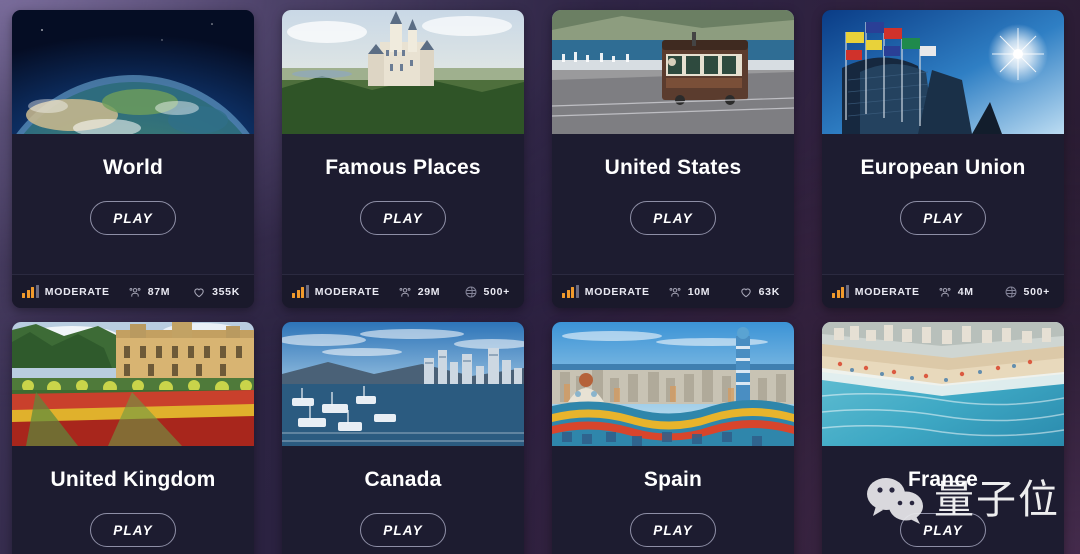  What do you see at coordinates (673, 500) in the screenshot?
I see `card-body: Spain PLAY` at bounding box center [673, 500].